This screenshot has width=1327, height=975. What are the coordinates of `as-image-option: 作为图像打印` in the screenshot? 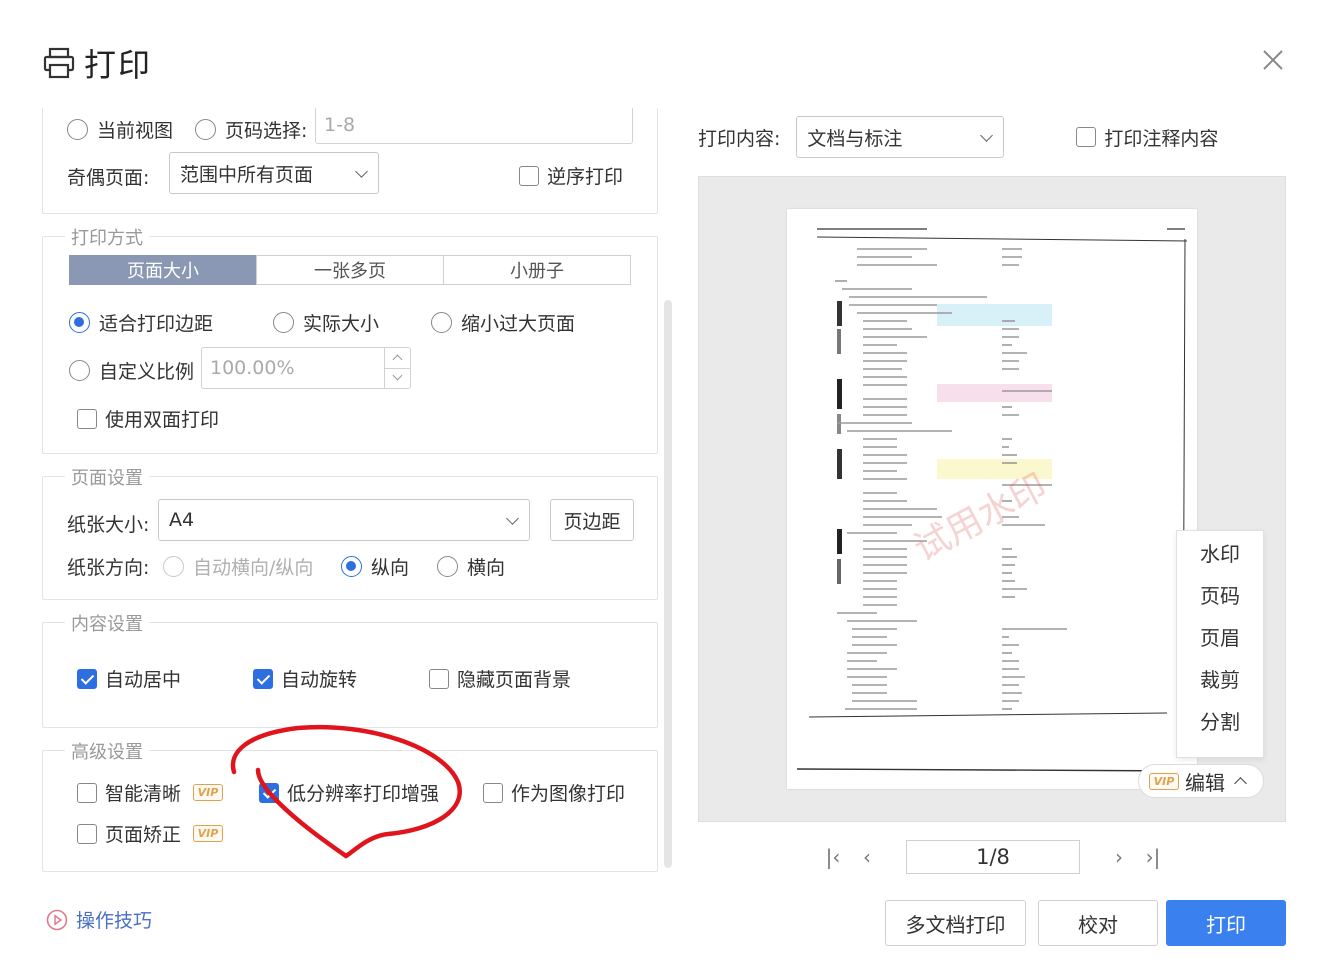 It's located at (554, 792).